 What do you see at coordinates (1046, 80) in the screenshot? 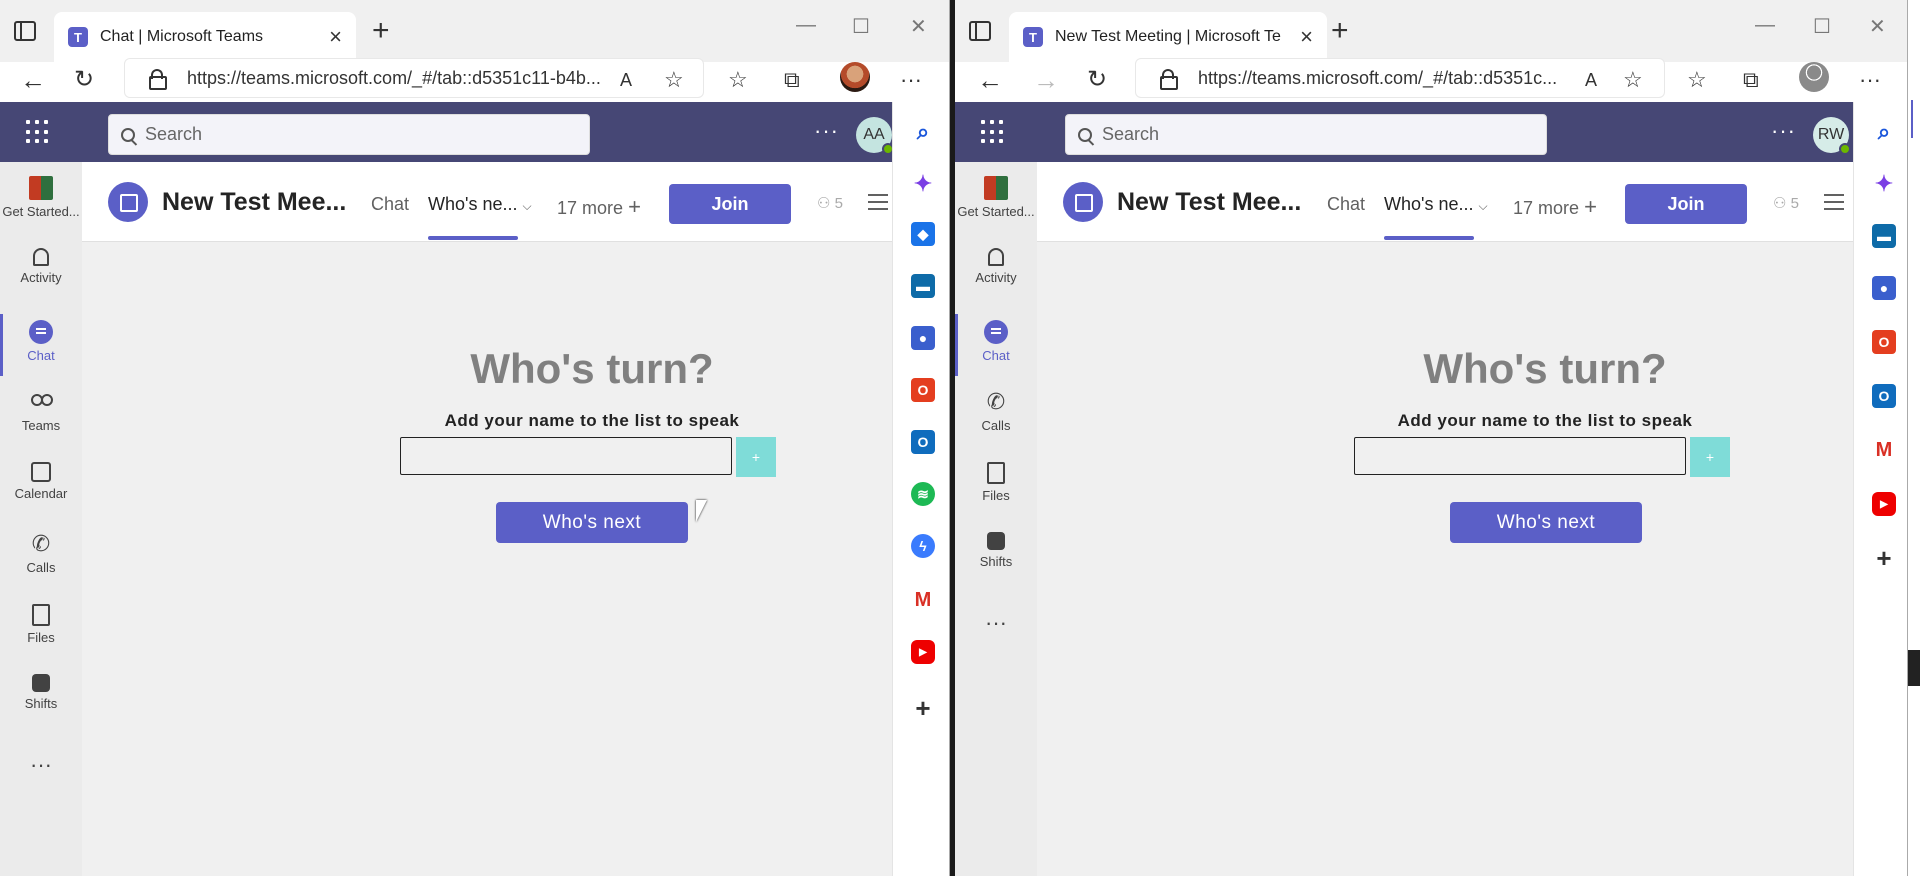
I see `forward-button: →` at bounding box center [1046, 80].